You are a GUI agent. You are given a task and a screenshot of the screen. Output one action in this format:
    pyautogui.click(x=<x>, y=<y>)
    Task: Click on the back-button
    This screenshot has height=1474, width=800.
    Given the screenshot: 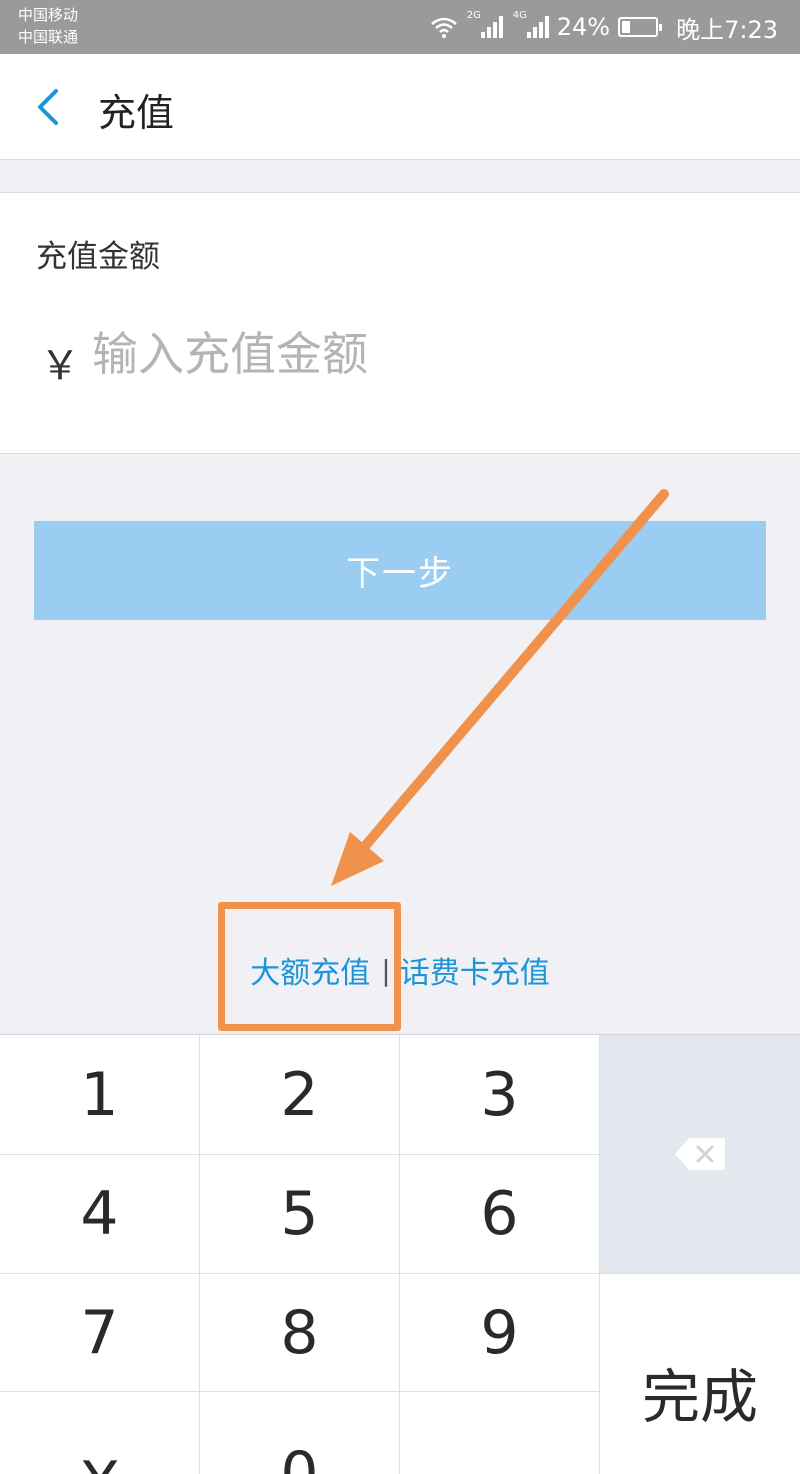 What is the action you would take?
    pyautogui.click(x=50, y=107)
    